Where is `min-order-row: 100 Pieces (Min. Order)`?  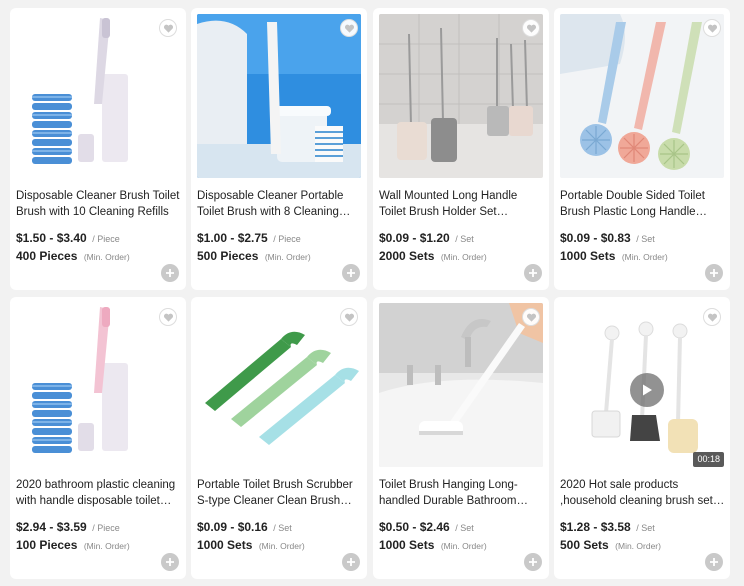 min-order-row: 100 Pieces (Min. Order) is located at coordinates (73, 545).